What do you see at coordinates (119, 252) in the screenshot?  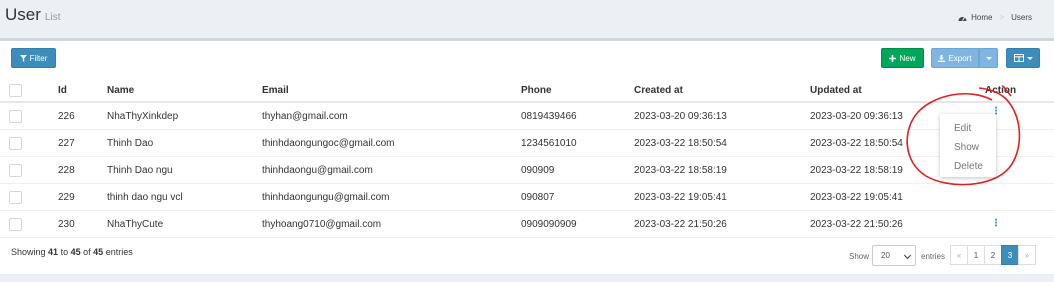 I see `info-entries: entries` at bounding box center [119, 252].